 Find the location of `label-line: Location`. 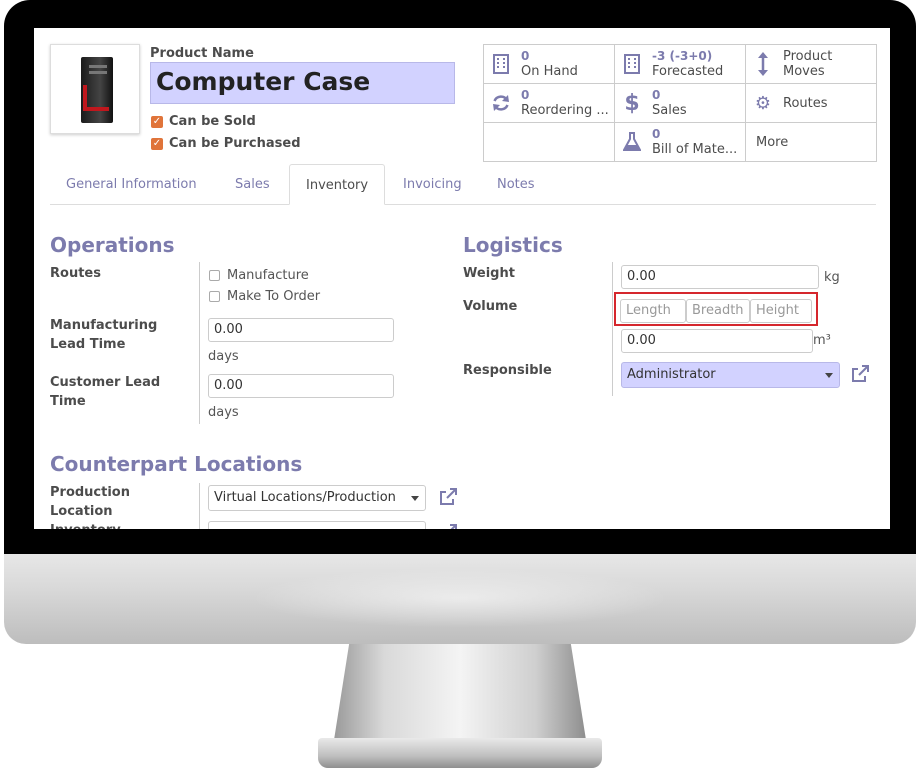

label-line: Location is located at coordinates (81, 511).